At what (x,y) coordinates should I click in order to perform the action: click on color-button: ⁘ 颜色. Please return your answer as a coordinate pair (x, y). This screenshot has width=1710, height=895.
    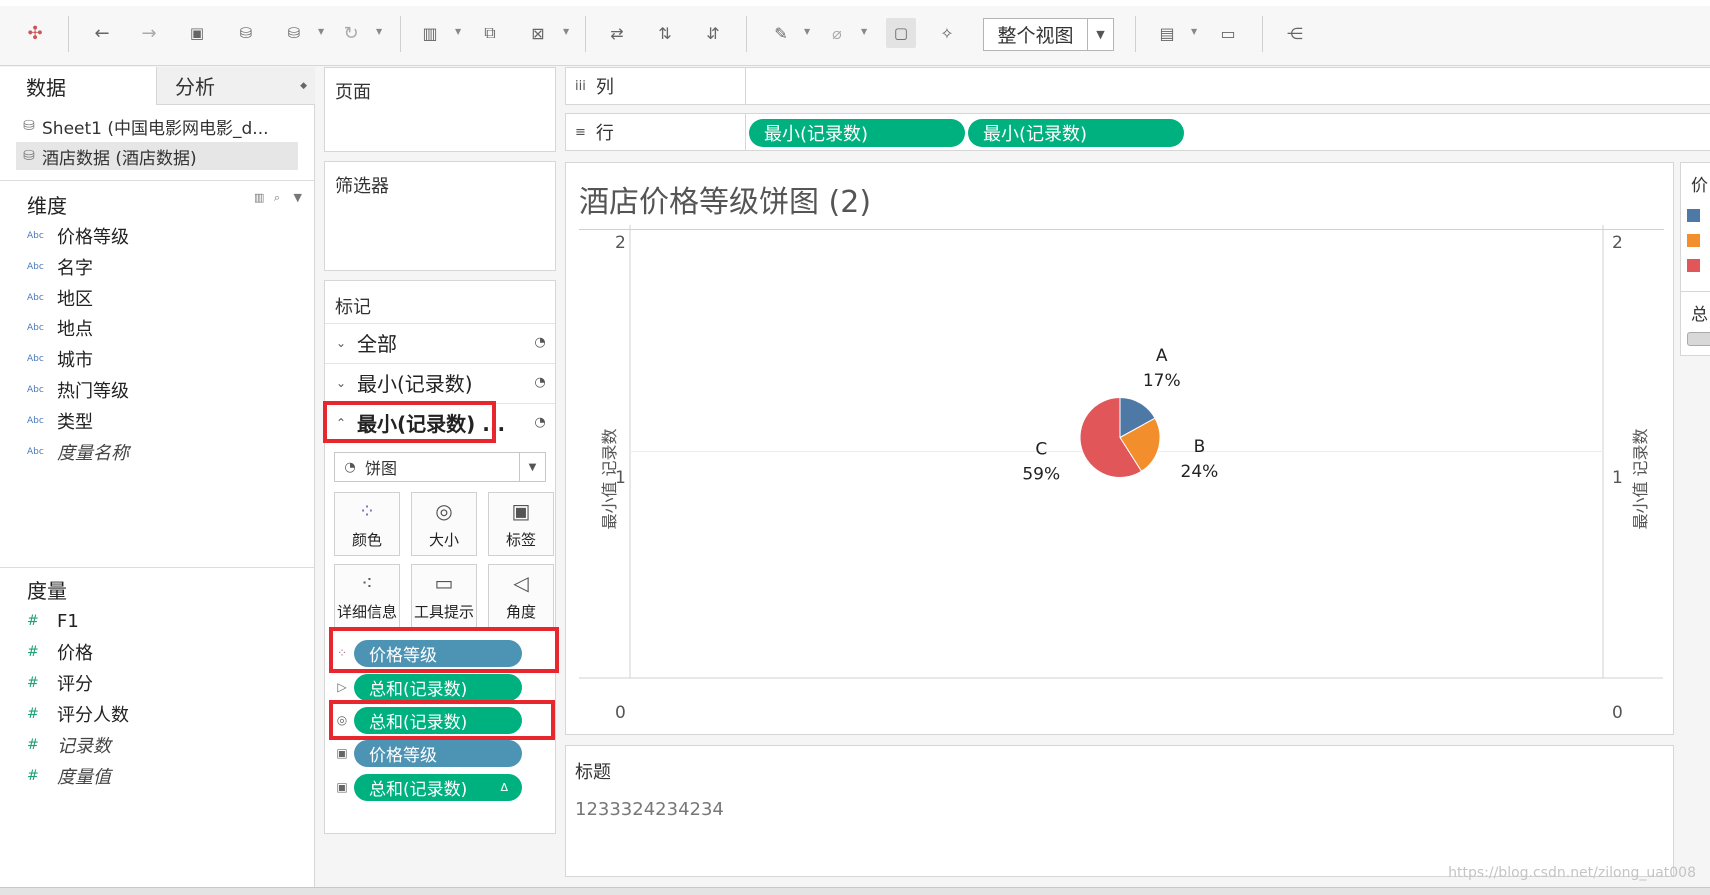
    Looking at the image, I should click on (367, 524).